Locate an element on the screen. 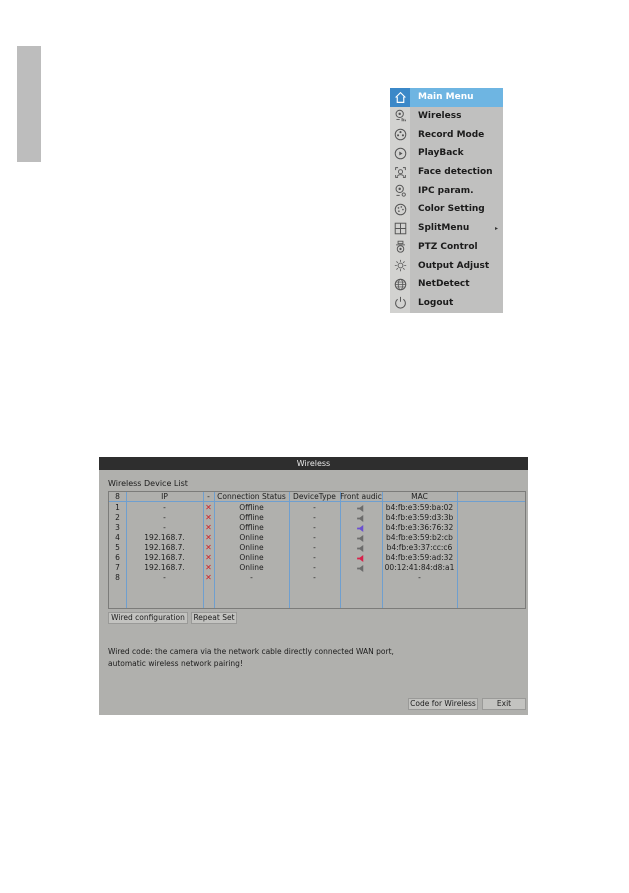 The width and height of the screenshot is (629, 893). mac-cell: b4:fb:e3:59:ba:02 is located at coordinates (419, 507).